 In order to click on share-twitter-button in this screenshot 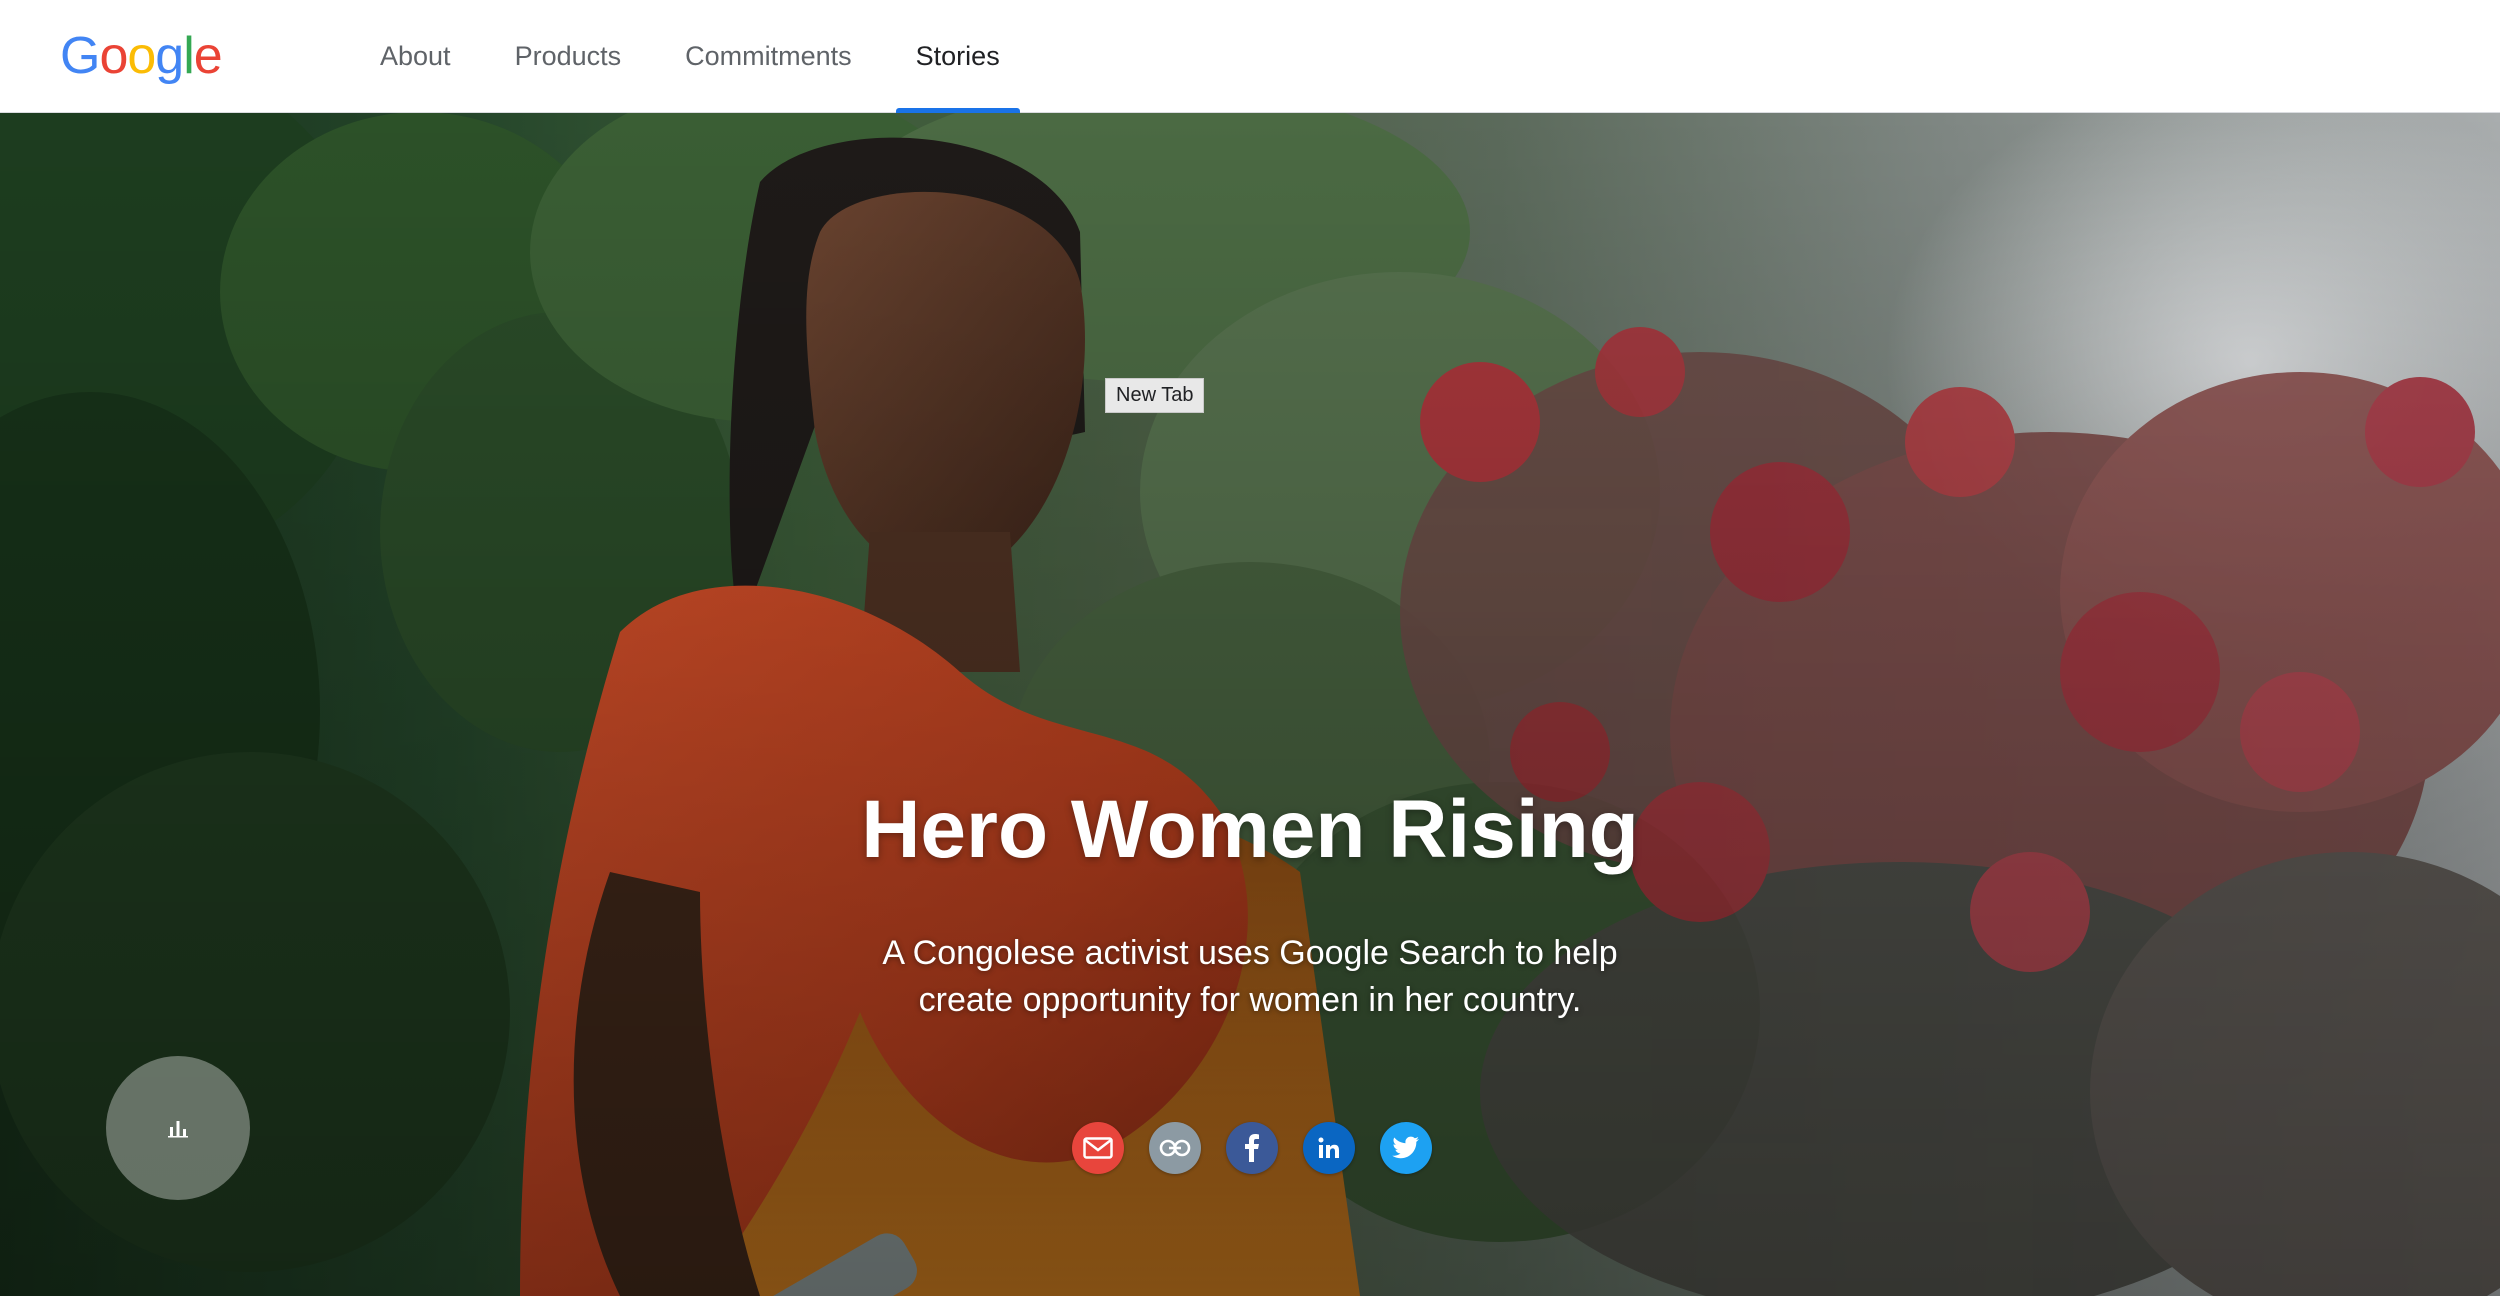, I will do `click(1406, 1148)`.